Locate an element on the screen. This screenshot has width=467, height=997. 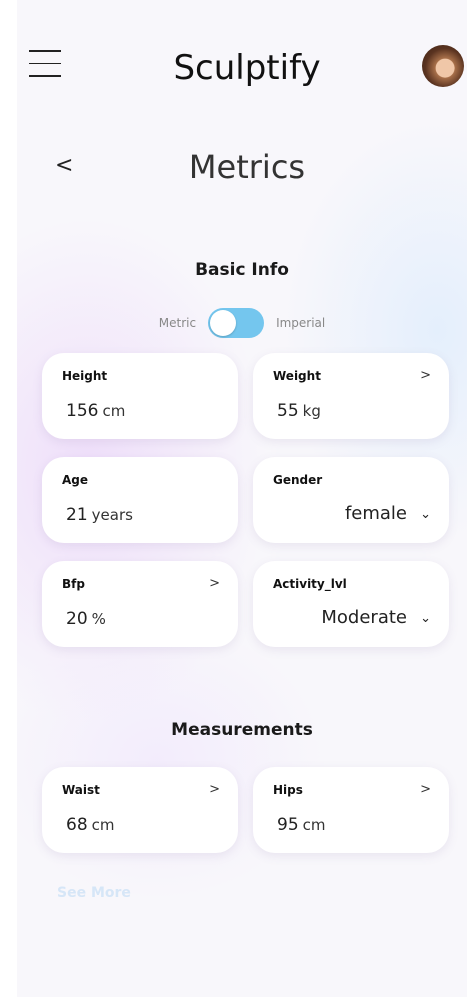
gender-value: female is located at coordinates (375, 513).